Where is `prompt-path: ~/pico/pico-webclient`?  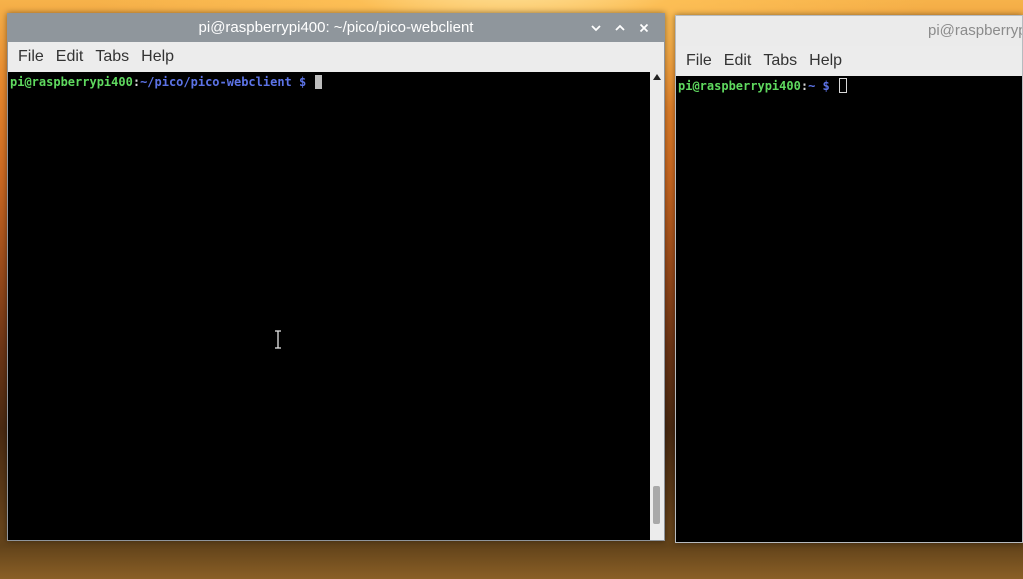 prompt-path: ~/pico/pico-webclient is located at coordinates (216, 82).